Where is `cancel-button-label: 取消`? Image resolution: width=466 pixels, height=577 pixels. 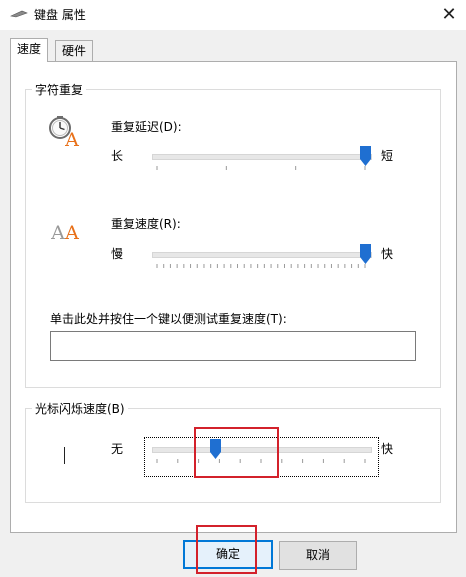
cancel-button-label: 取消 is located at coordinates (317, 555).